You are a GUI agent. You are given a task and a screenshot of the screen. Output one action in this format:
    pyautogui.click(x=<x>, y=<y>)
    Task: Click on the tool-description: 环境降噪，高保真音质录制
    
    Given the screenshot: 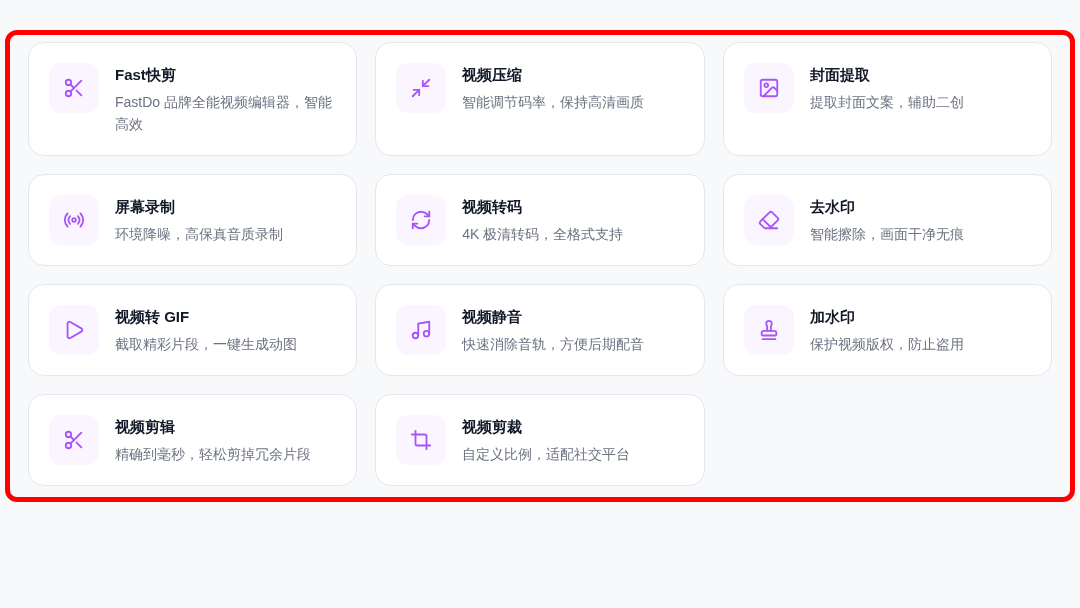 What is the action you would take?
    pyautogui.click(x=199, y=234)
    